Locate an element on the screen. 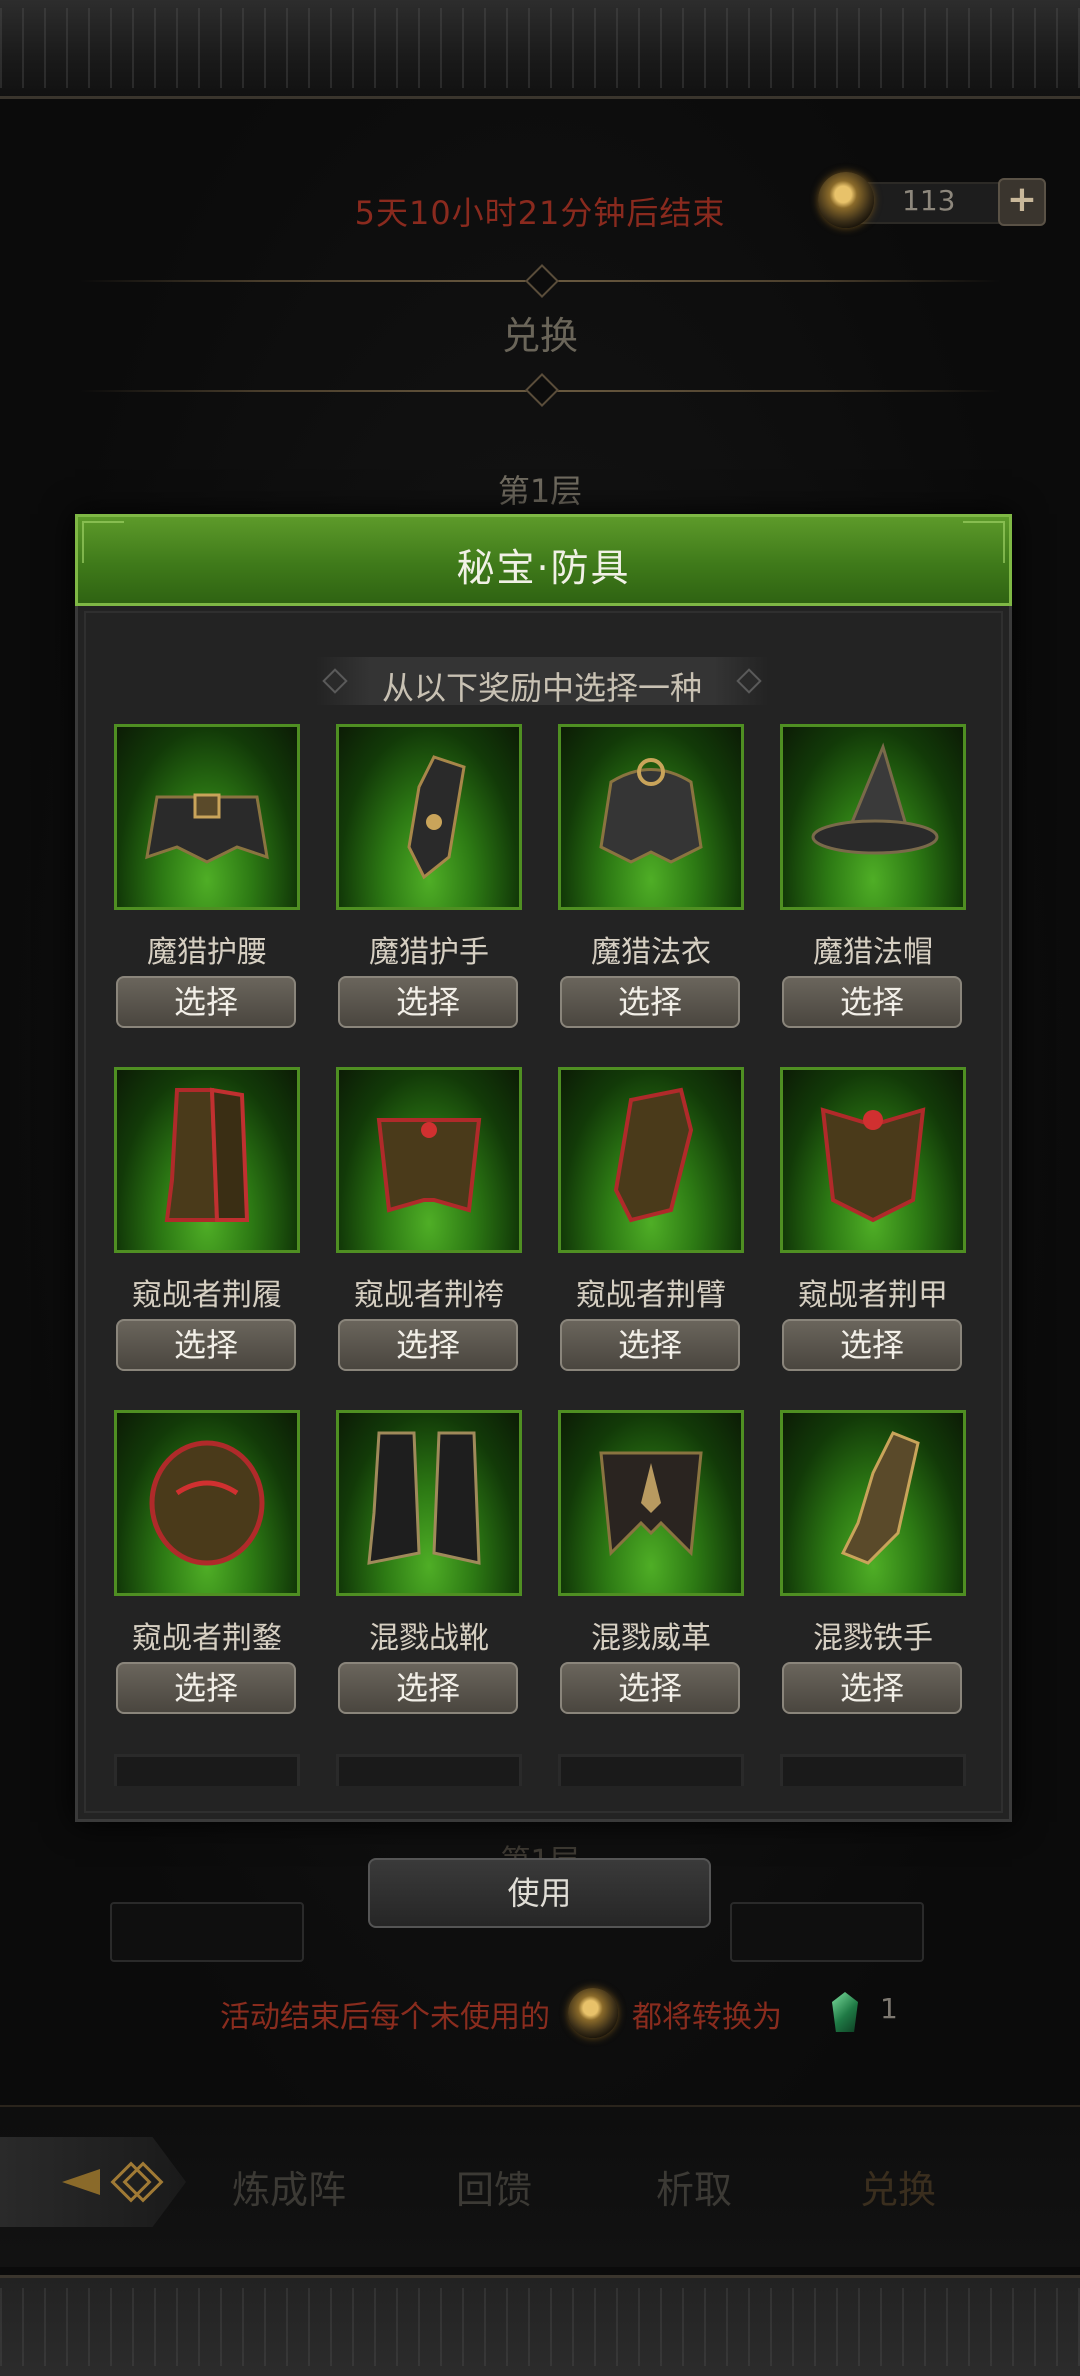 The height and width of the screenshot is (2376, 1080). reward-item: 魔猎护手 选择 is located at coordinates (429, 876).